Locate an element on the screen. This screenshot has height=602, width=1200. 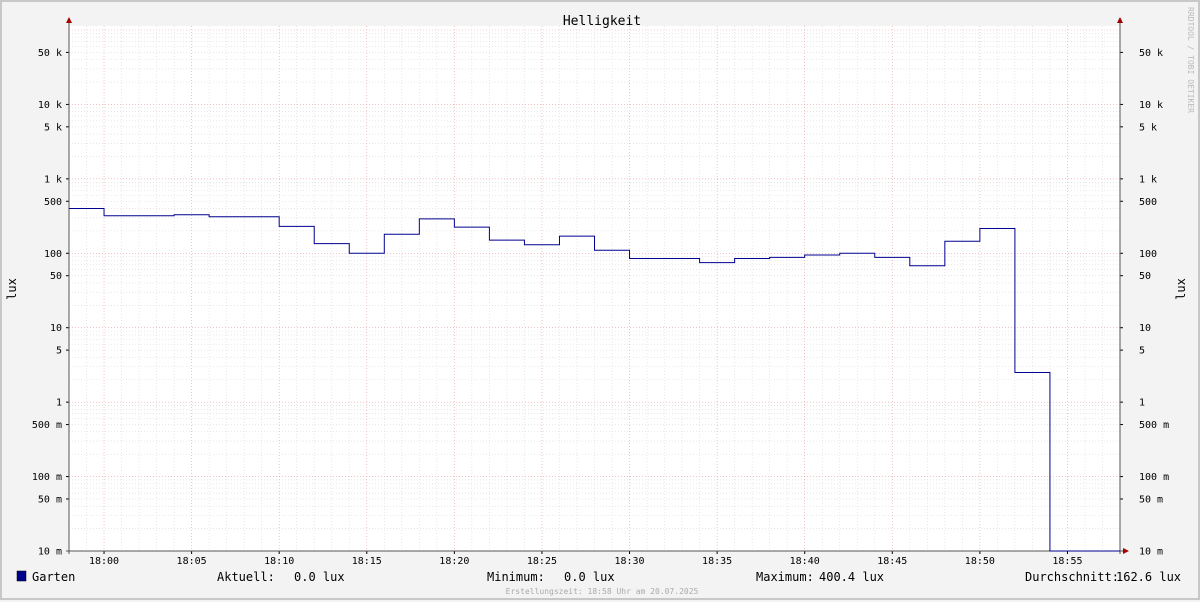
watermark: RRDTOOL / TOBI OETIKER is located at coordinates (1190, 60).